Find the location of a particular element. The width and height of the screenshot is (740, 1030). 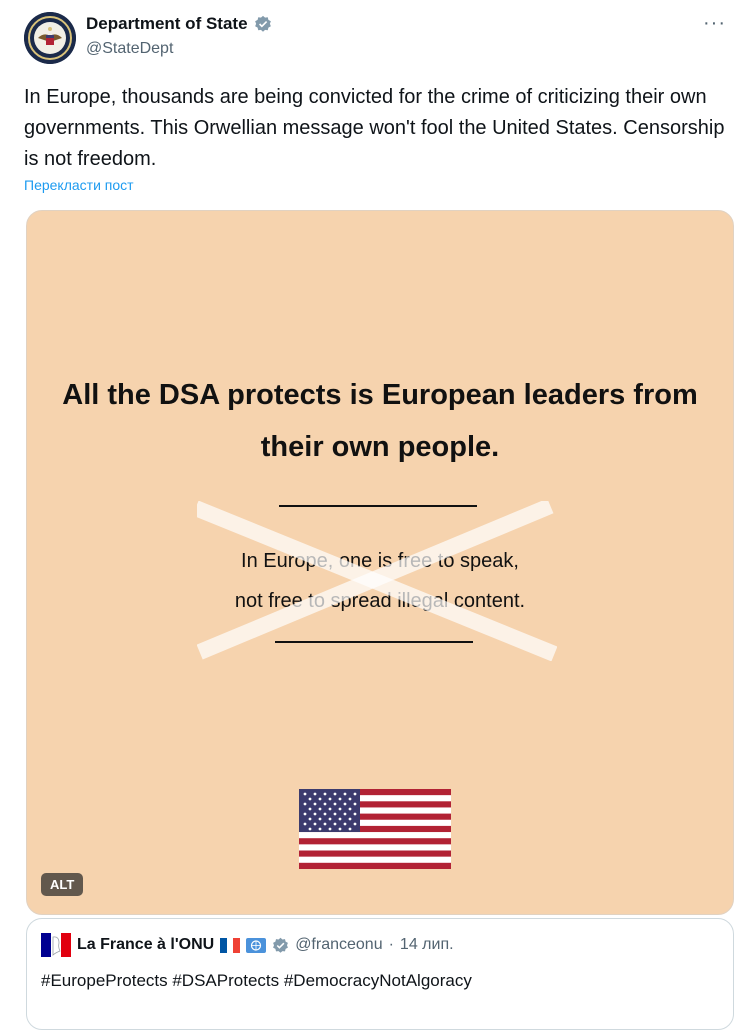

author-display-name: Department of State is located at coordinates (167, 24).